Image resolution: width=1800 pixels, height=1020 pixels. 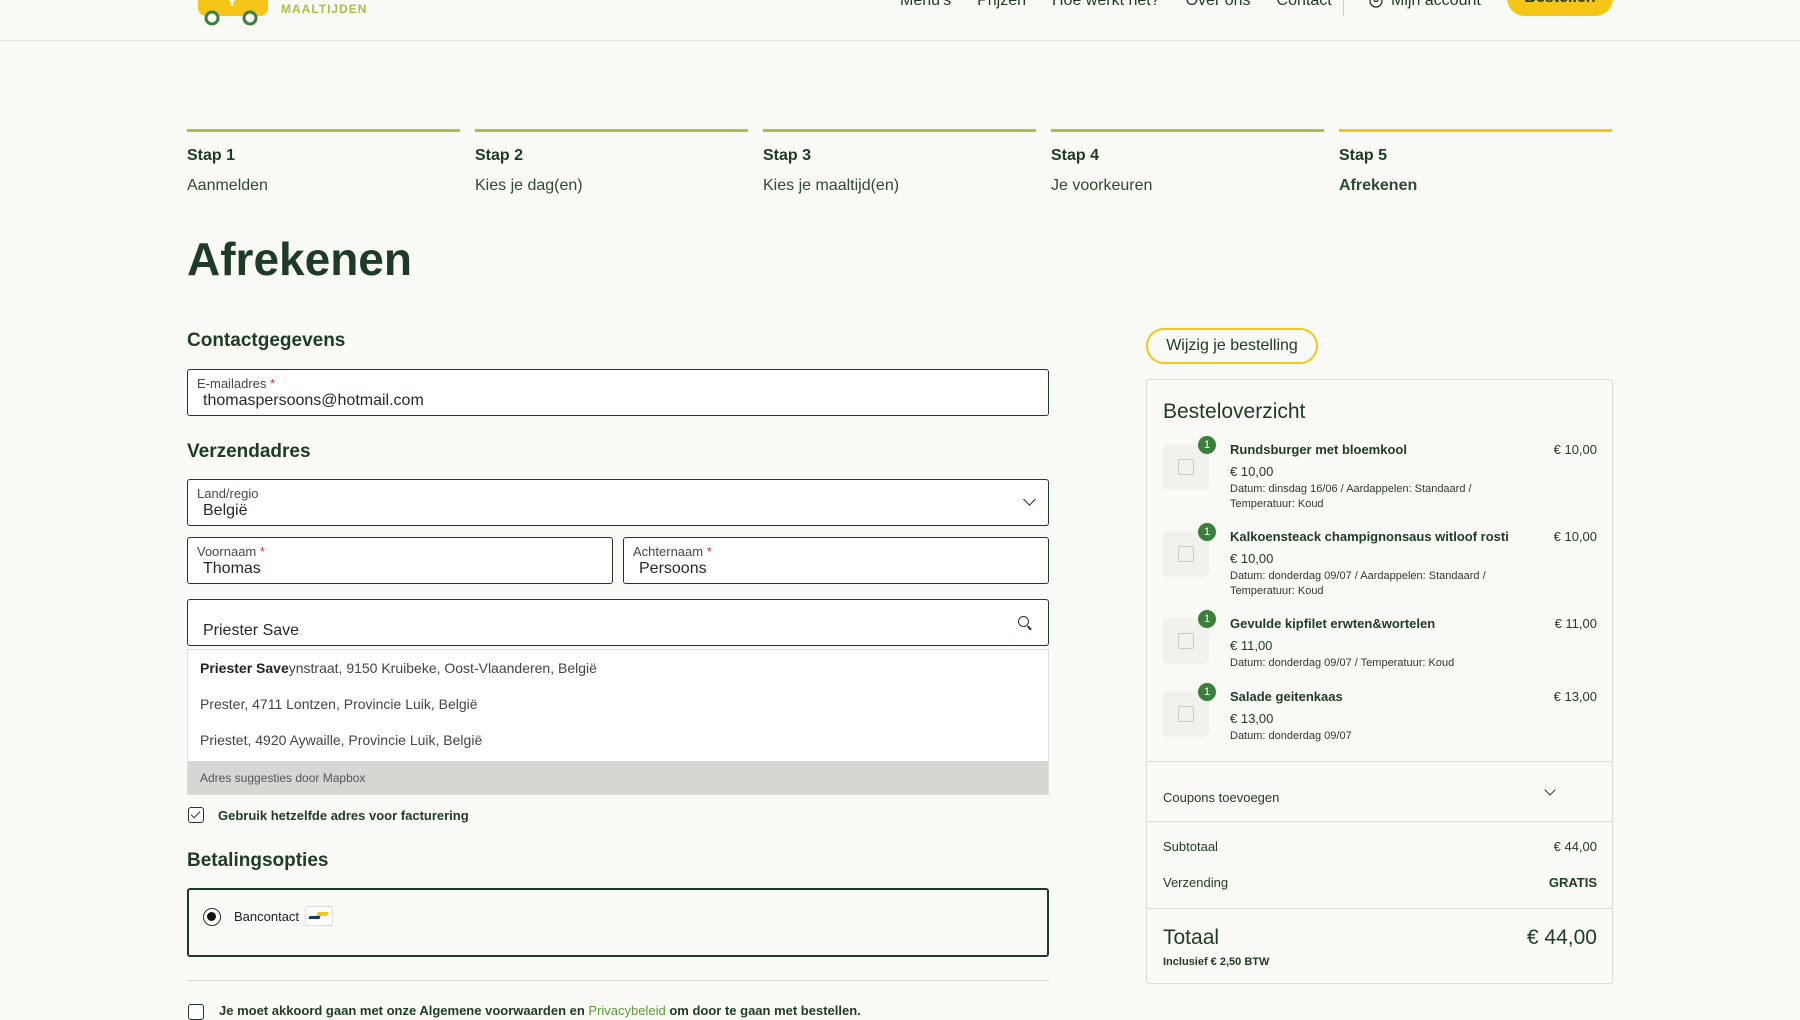 I want to click on section-divider, so click(x=618, y=980).